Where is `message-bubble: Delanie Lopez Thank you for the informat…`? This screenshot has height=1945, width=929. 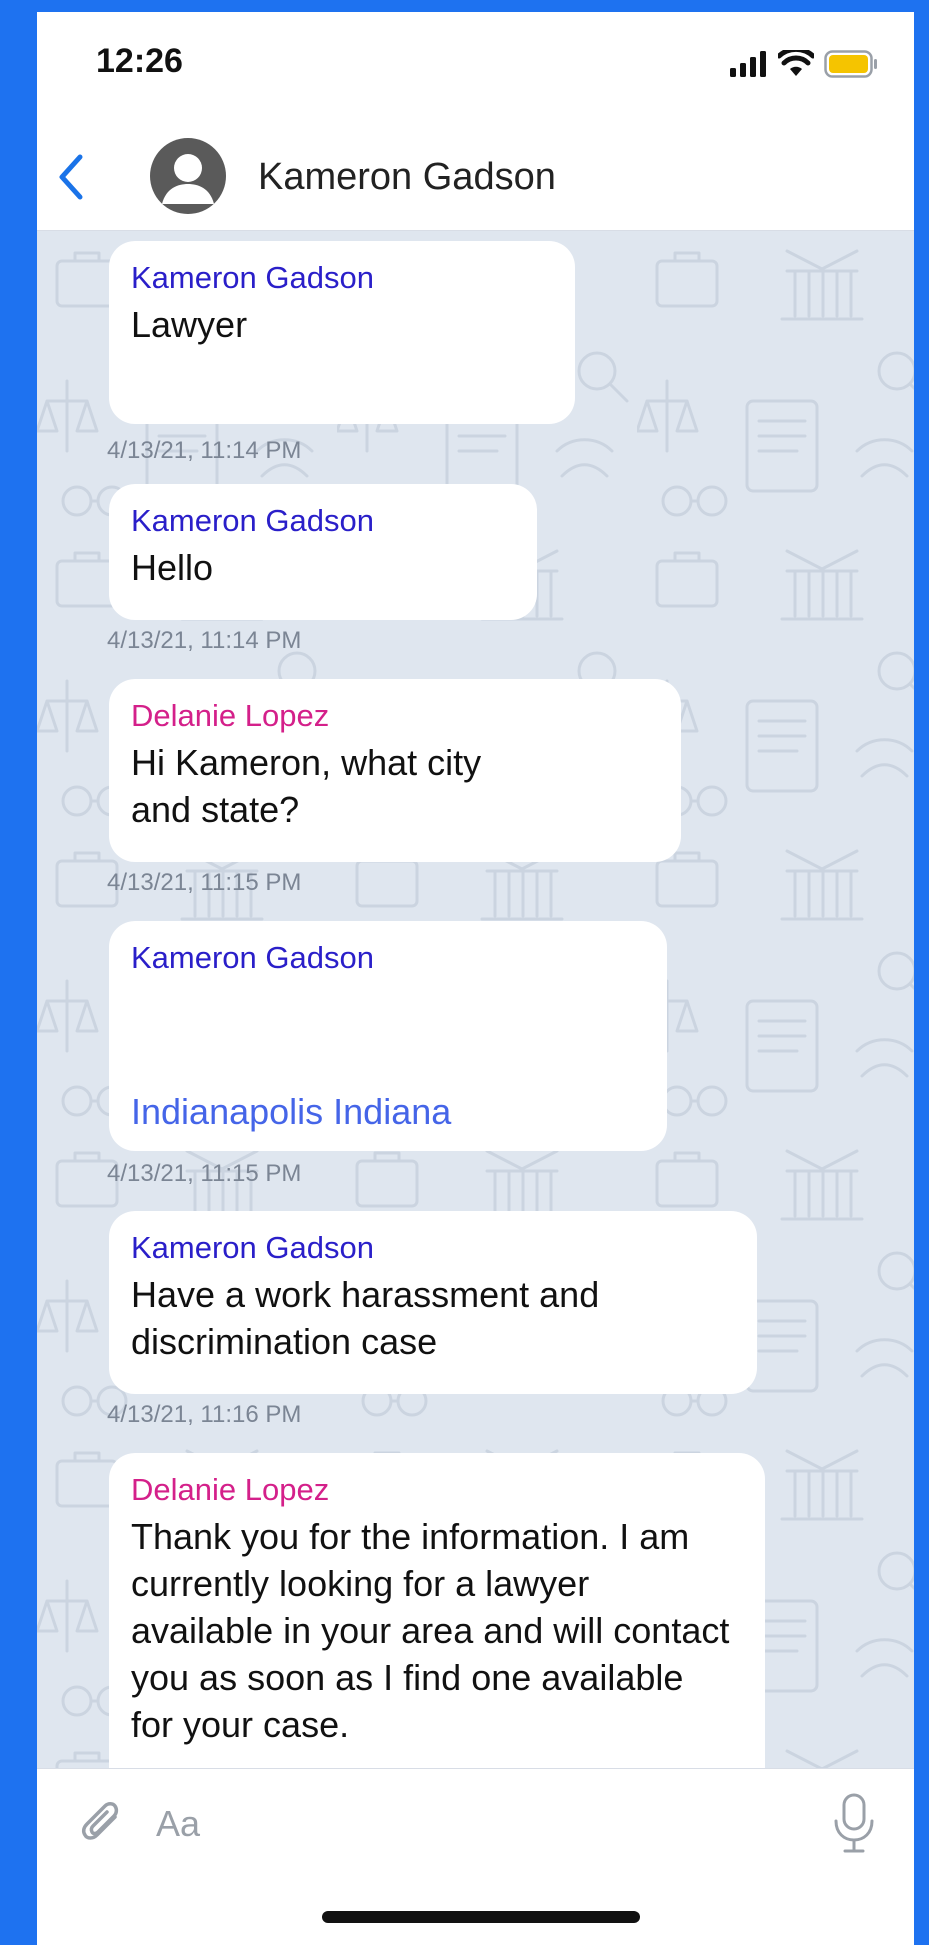
message-bubble: Delanie Lopez Thank you for the informat… is located at coordinates (437, 1610).